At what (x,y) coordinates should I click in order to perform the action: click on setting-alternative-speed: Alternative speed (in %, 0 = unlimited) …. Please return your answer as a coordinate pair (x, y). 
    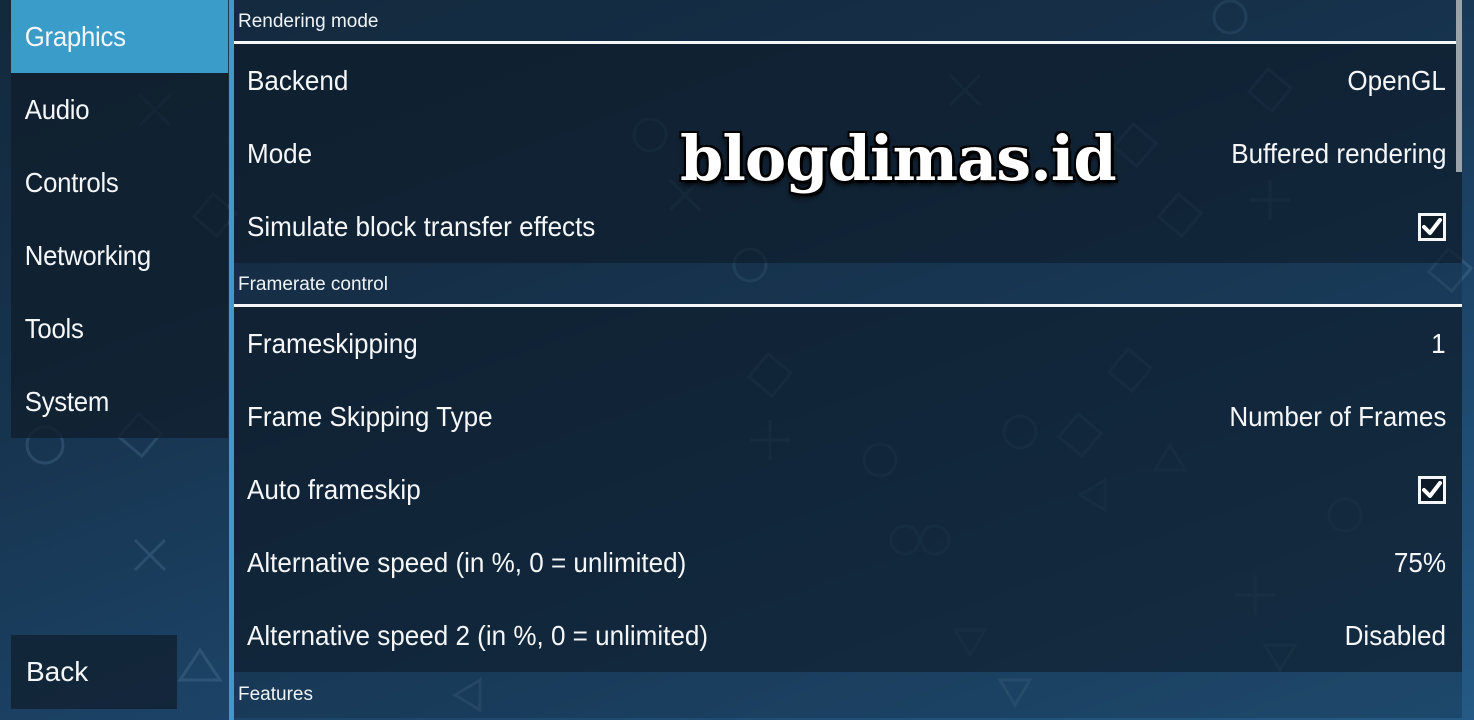
    Looking at the image, I should click on (848, 562).